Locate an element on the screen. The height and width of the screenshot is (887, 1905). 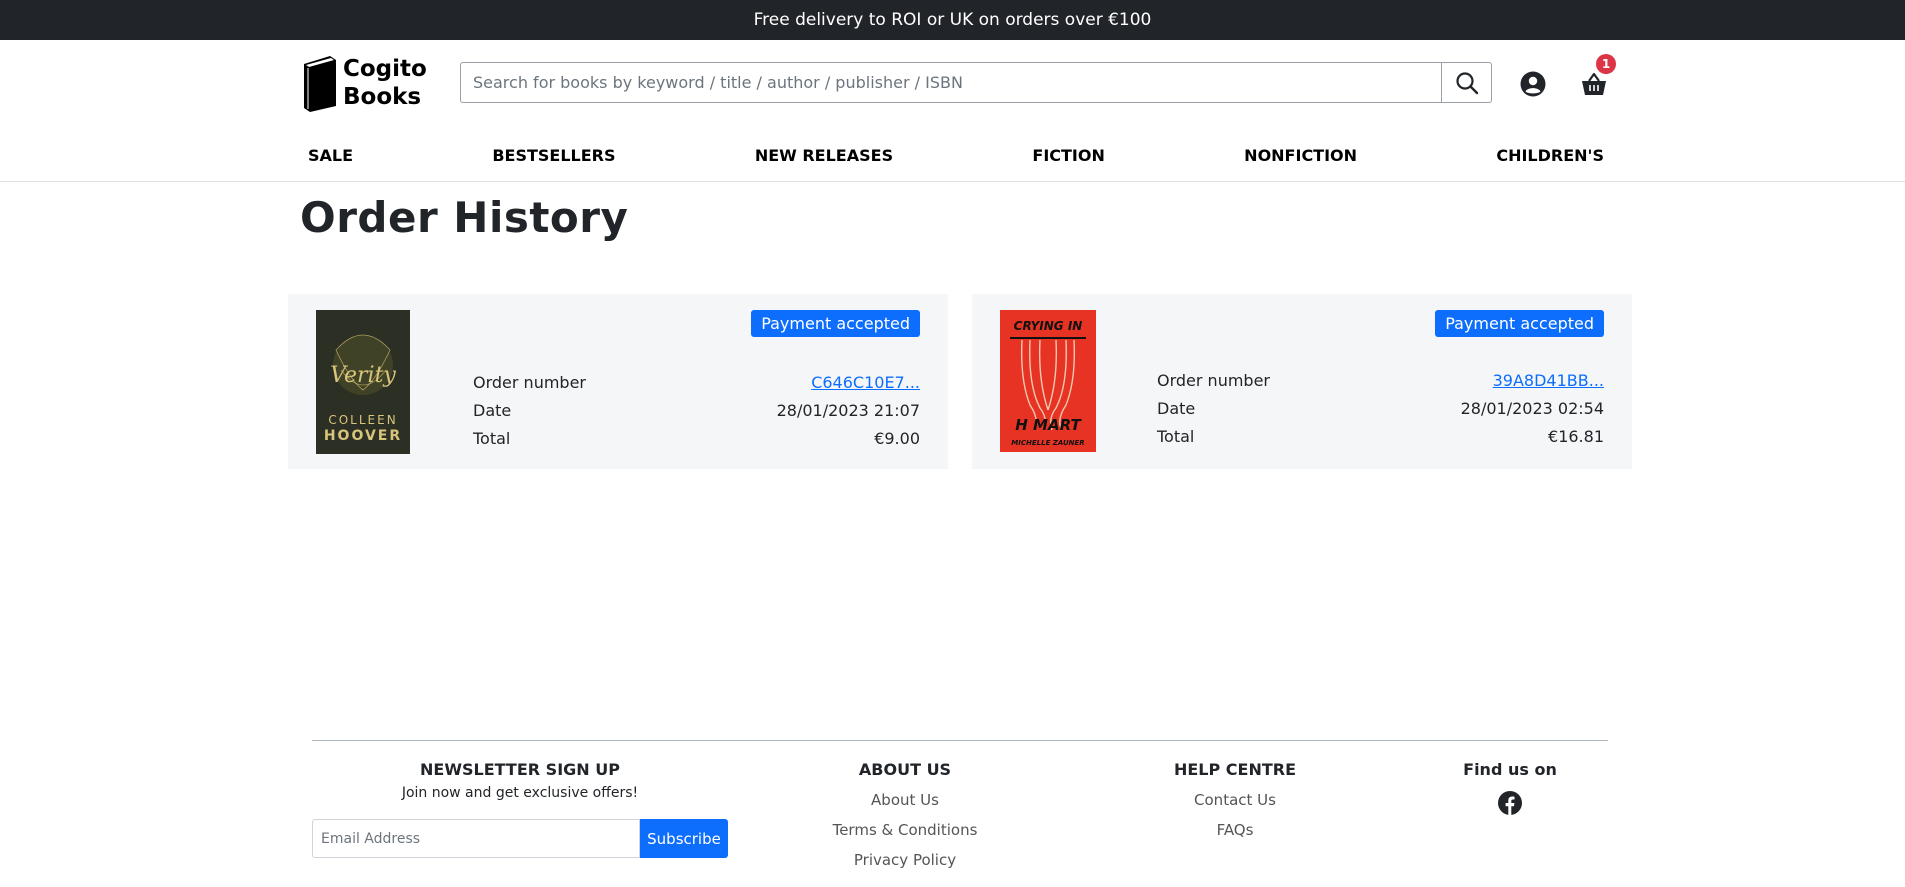
cover-author-2: HOOVER is located at coordinates (363, 436).